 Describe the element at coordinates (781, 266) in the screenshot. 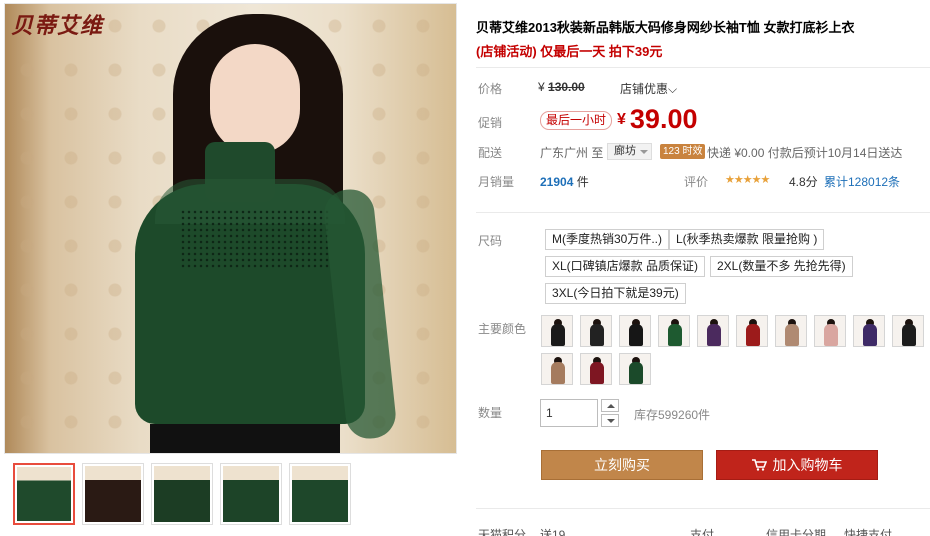

I see `size-option-2xl: 2XL(数量不多 先抢先得)` at that location.